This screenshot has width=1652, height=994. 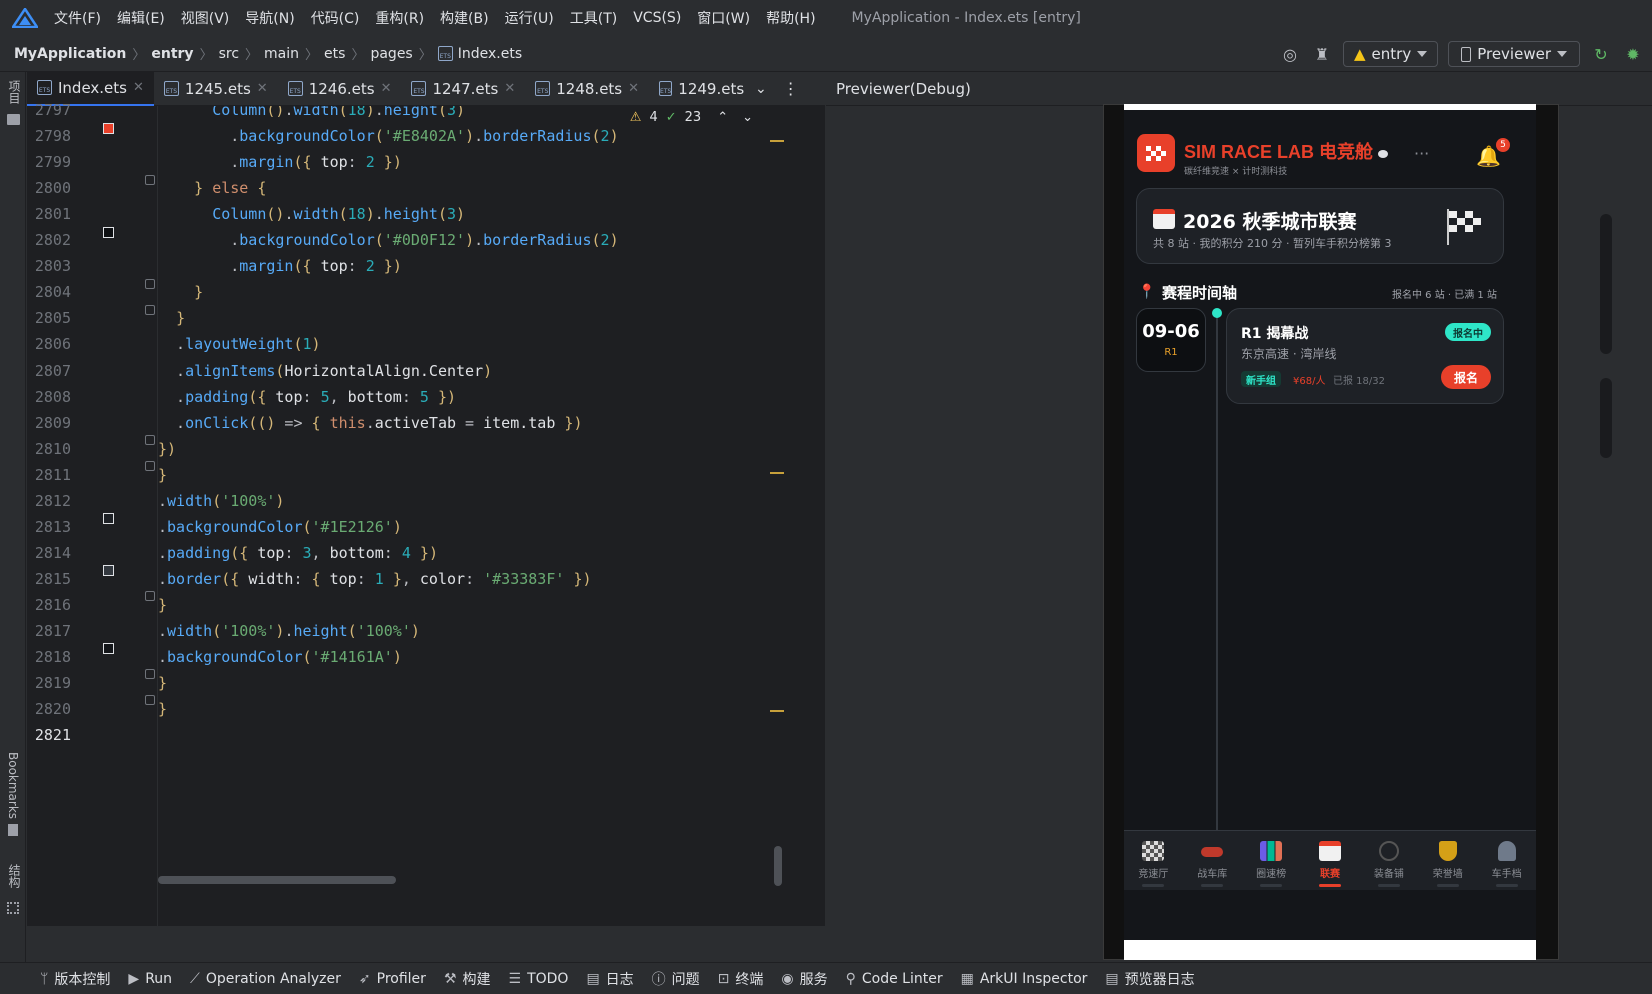 What do you see at coordinates (280, 657) in the screenshot?
I see `code-line: .backgroundColor('#14161A')` at bounding box center [280, 657].